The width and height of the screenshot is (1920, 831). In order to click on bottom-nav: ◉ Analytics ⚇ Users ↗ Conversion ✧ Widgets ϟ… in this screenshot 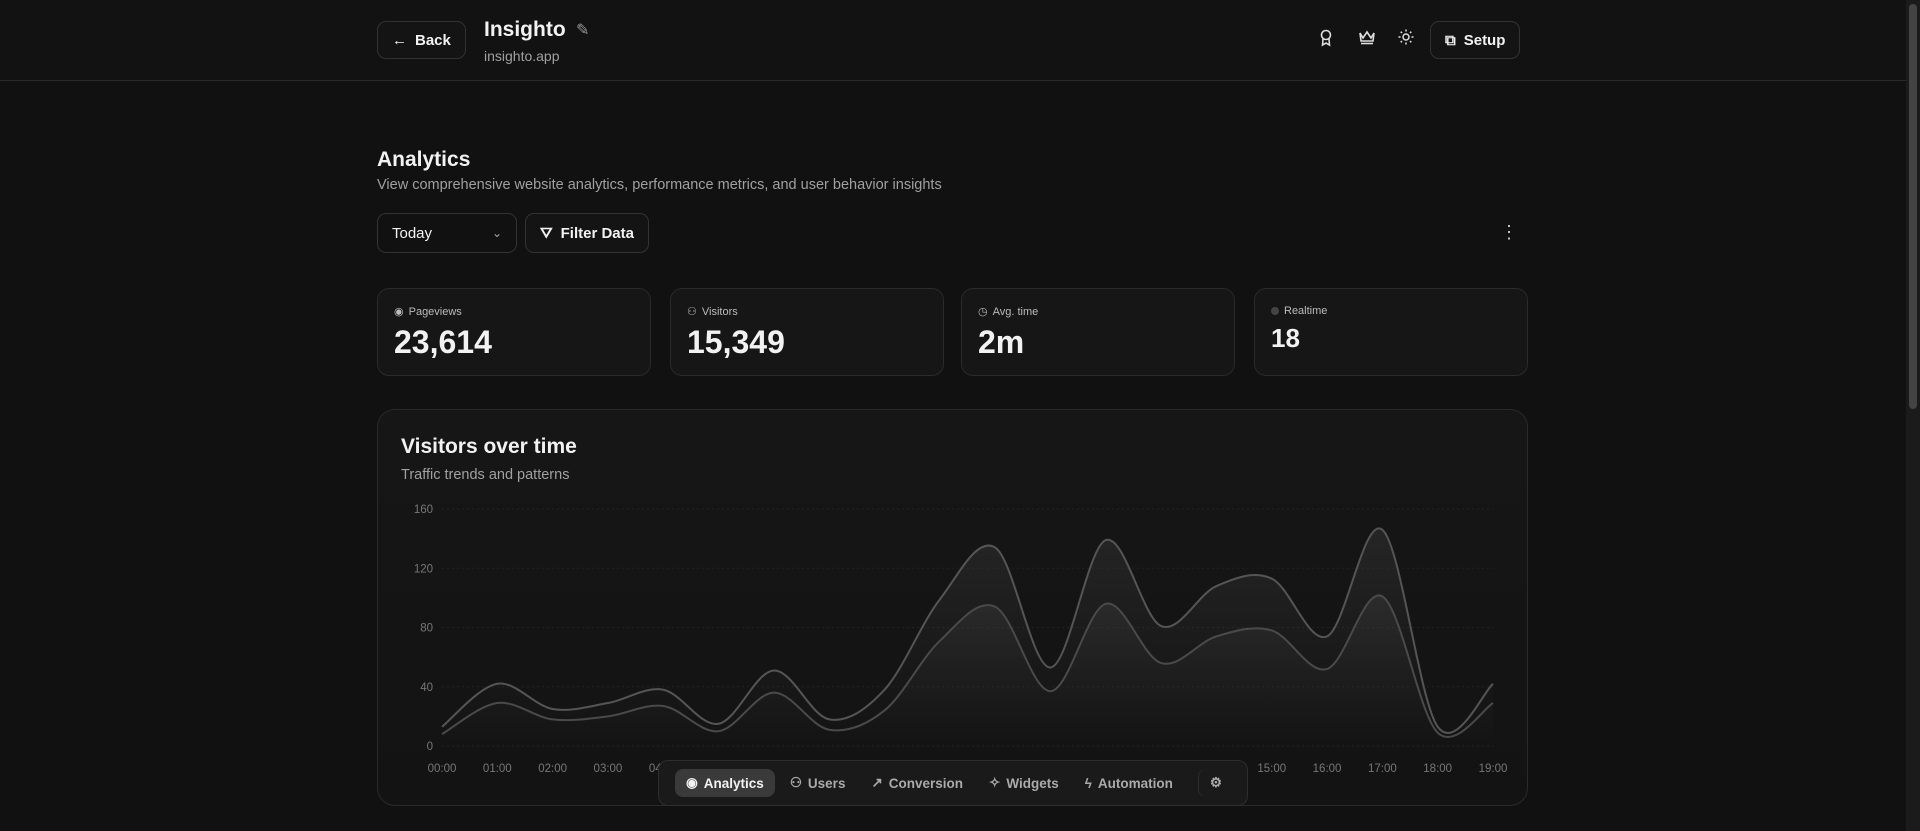, I will do `click(953, 783)`.